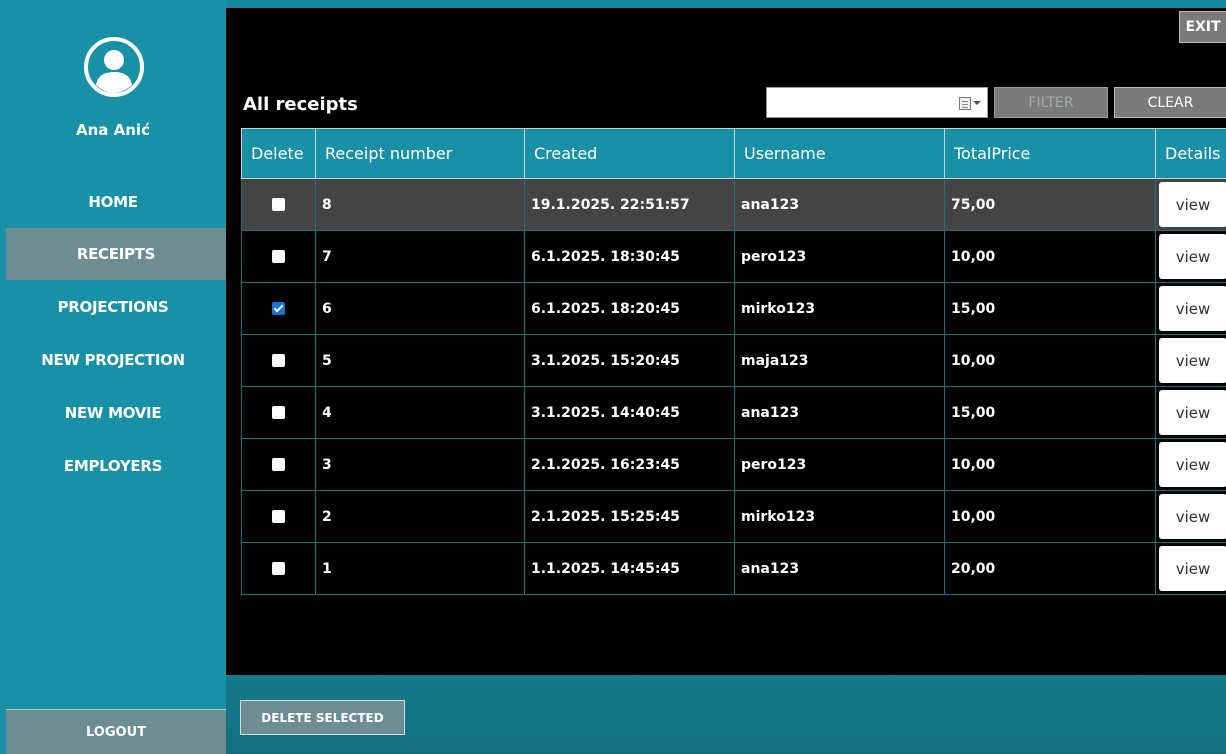  What do you see at coordinates (839, 360) in the screenshot?
I see `username-cell: maja123` at bounding box center [839, 360].